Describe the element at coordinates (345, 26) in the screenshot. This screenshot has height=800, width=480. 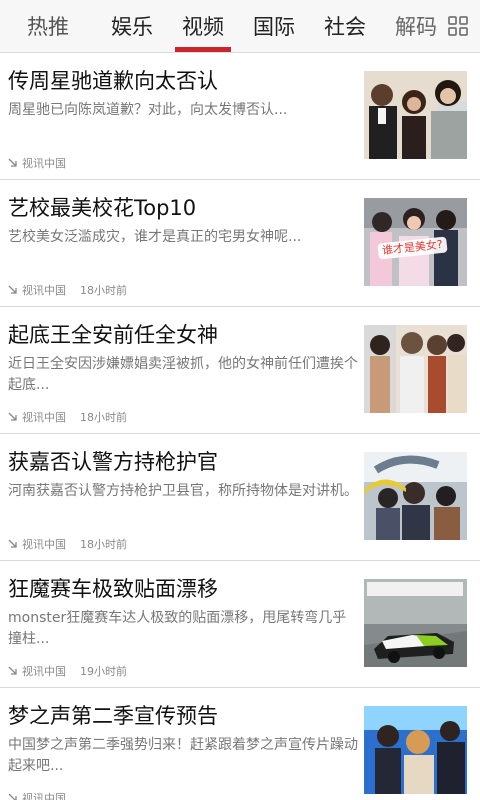
I see `tab-society: 社会` at that location.